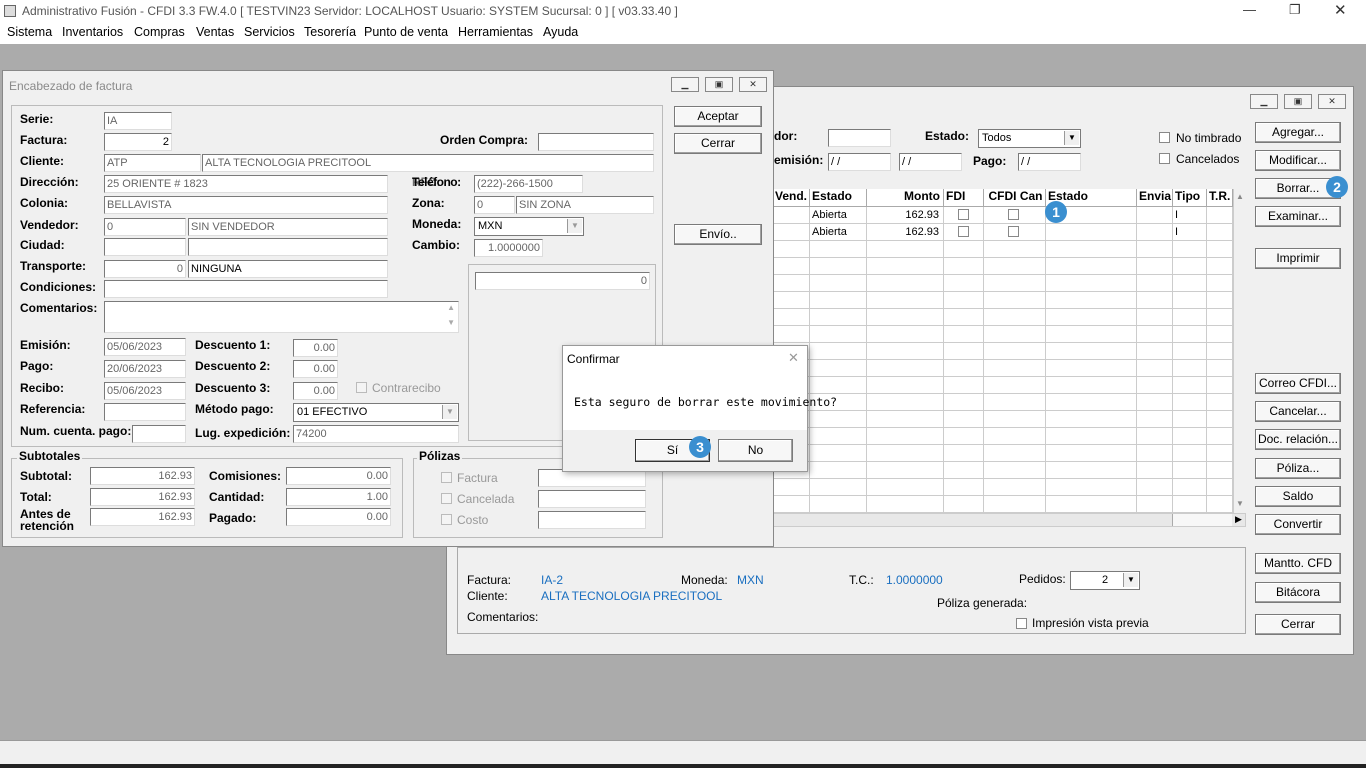 This screenshot has width=1366, height=768. I want to click on cfdi-can-checkbox, so click(1013, 214).